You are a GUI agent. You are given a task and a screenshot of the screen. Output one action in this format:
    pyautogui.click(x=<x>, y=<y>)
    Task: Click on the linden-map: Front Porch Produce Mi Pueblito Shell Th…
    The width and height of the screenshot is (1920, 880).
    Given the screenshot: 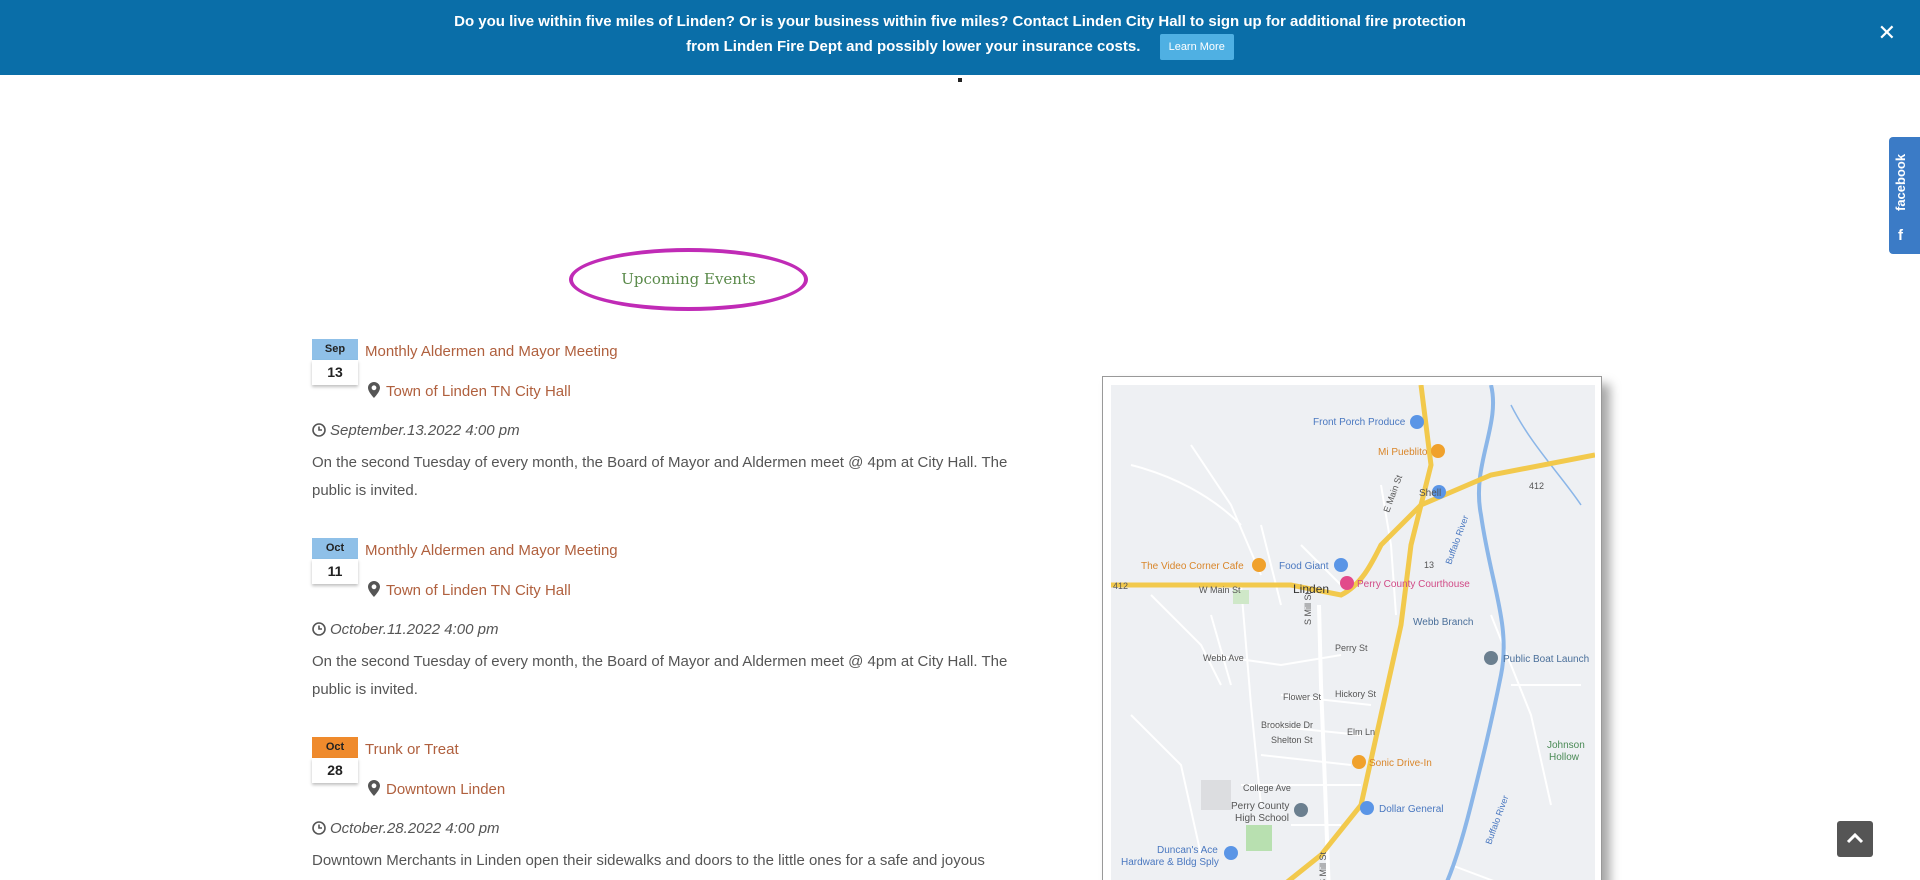 What is the action you would take?
    pyautogui.click(x=1353, y=632)
    